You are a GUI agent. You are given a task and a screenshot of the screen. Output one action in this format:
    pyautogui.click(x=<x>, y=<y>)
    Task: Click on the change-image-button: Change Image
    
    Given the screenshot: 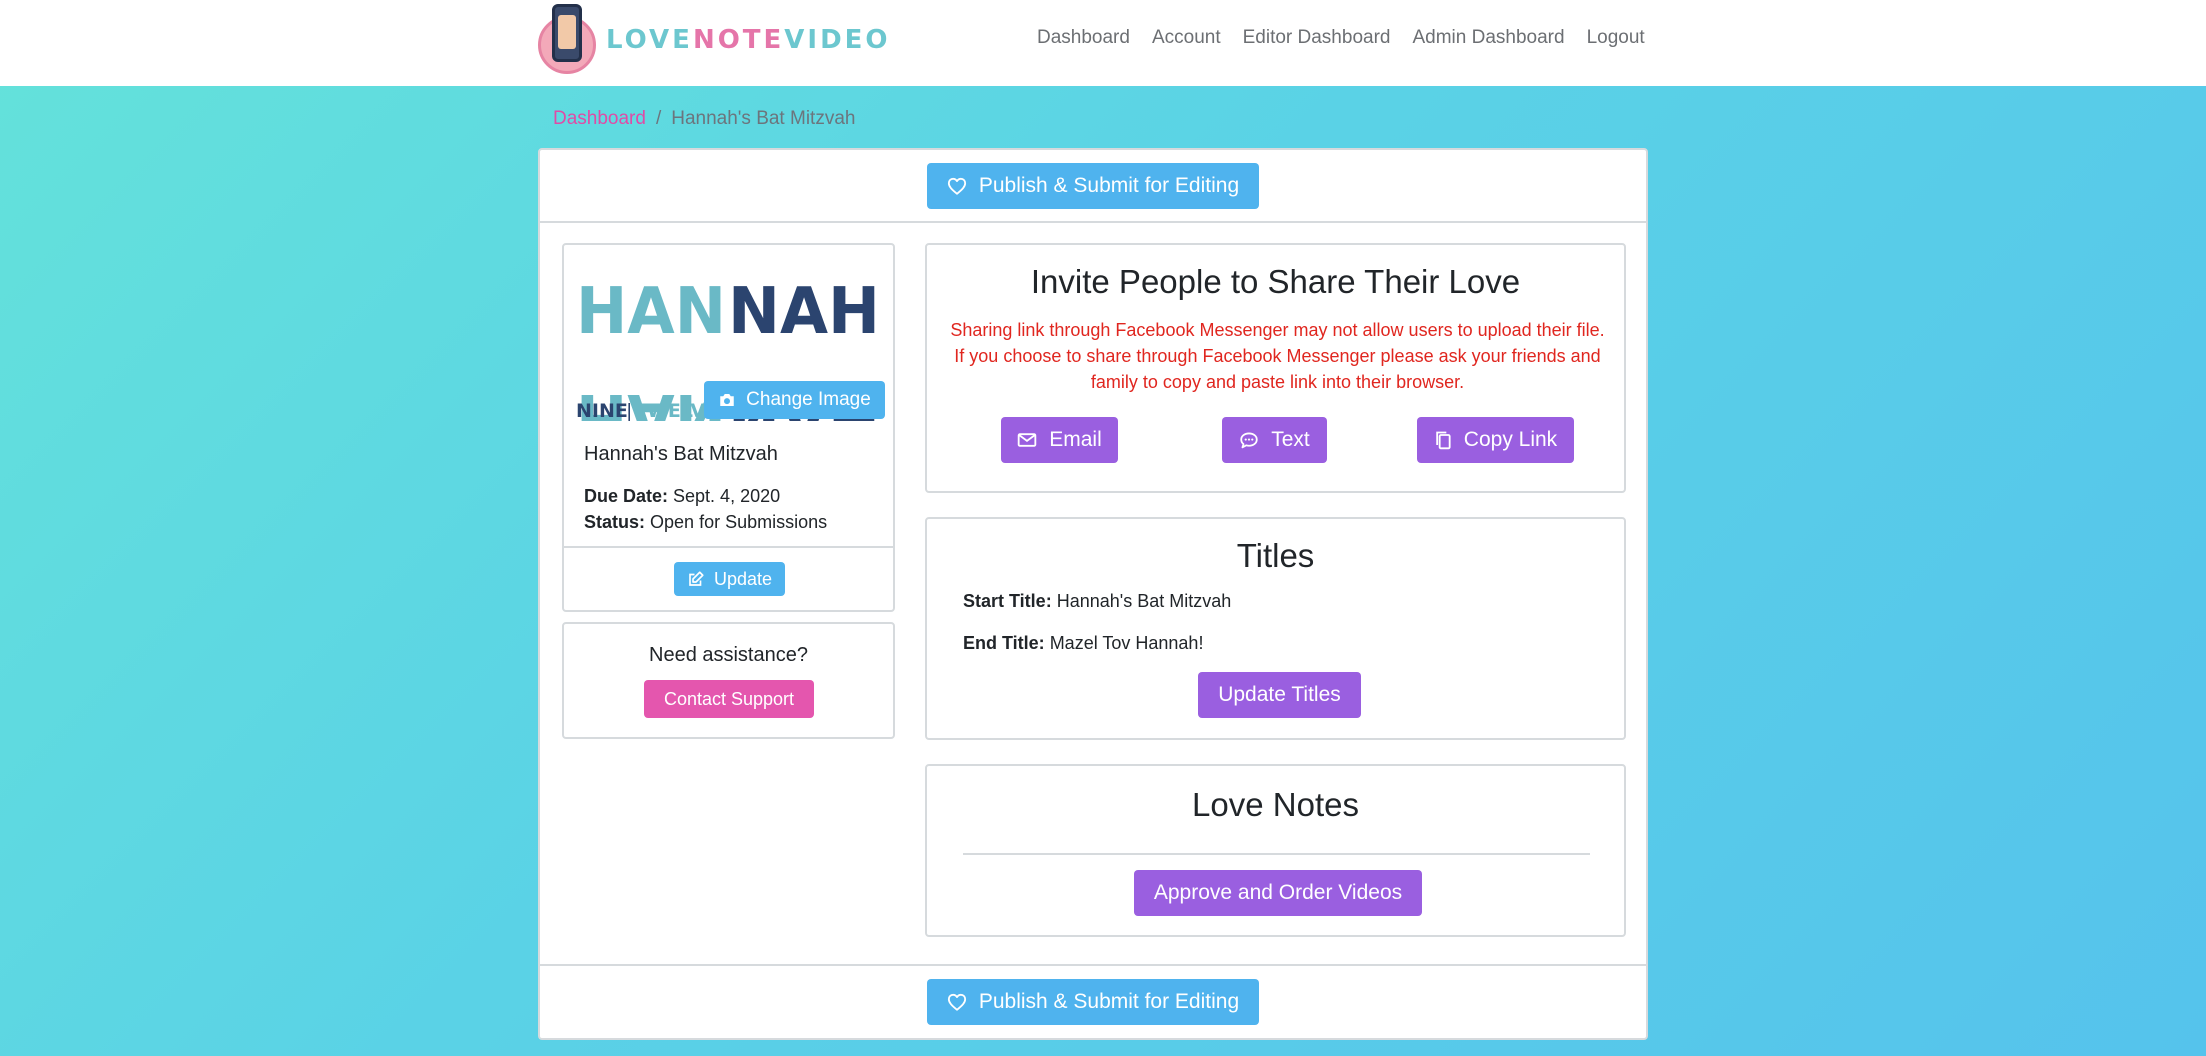 What is the action you would take?
    pyautogui.click(x=794, y=400)
    